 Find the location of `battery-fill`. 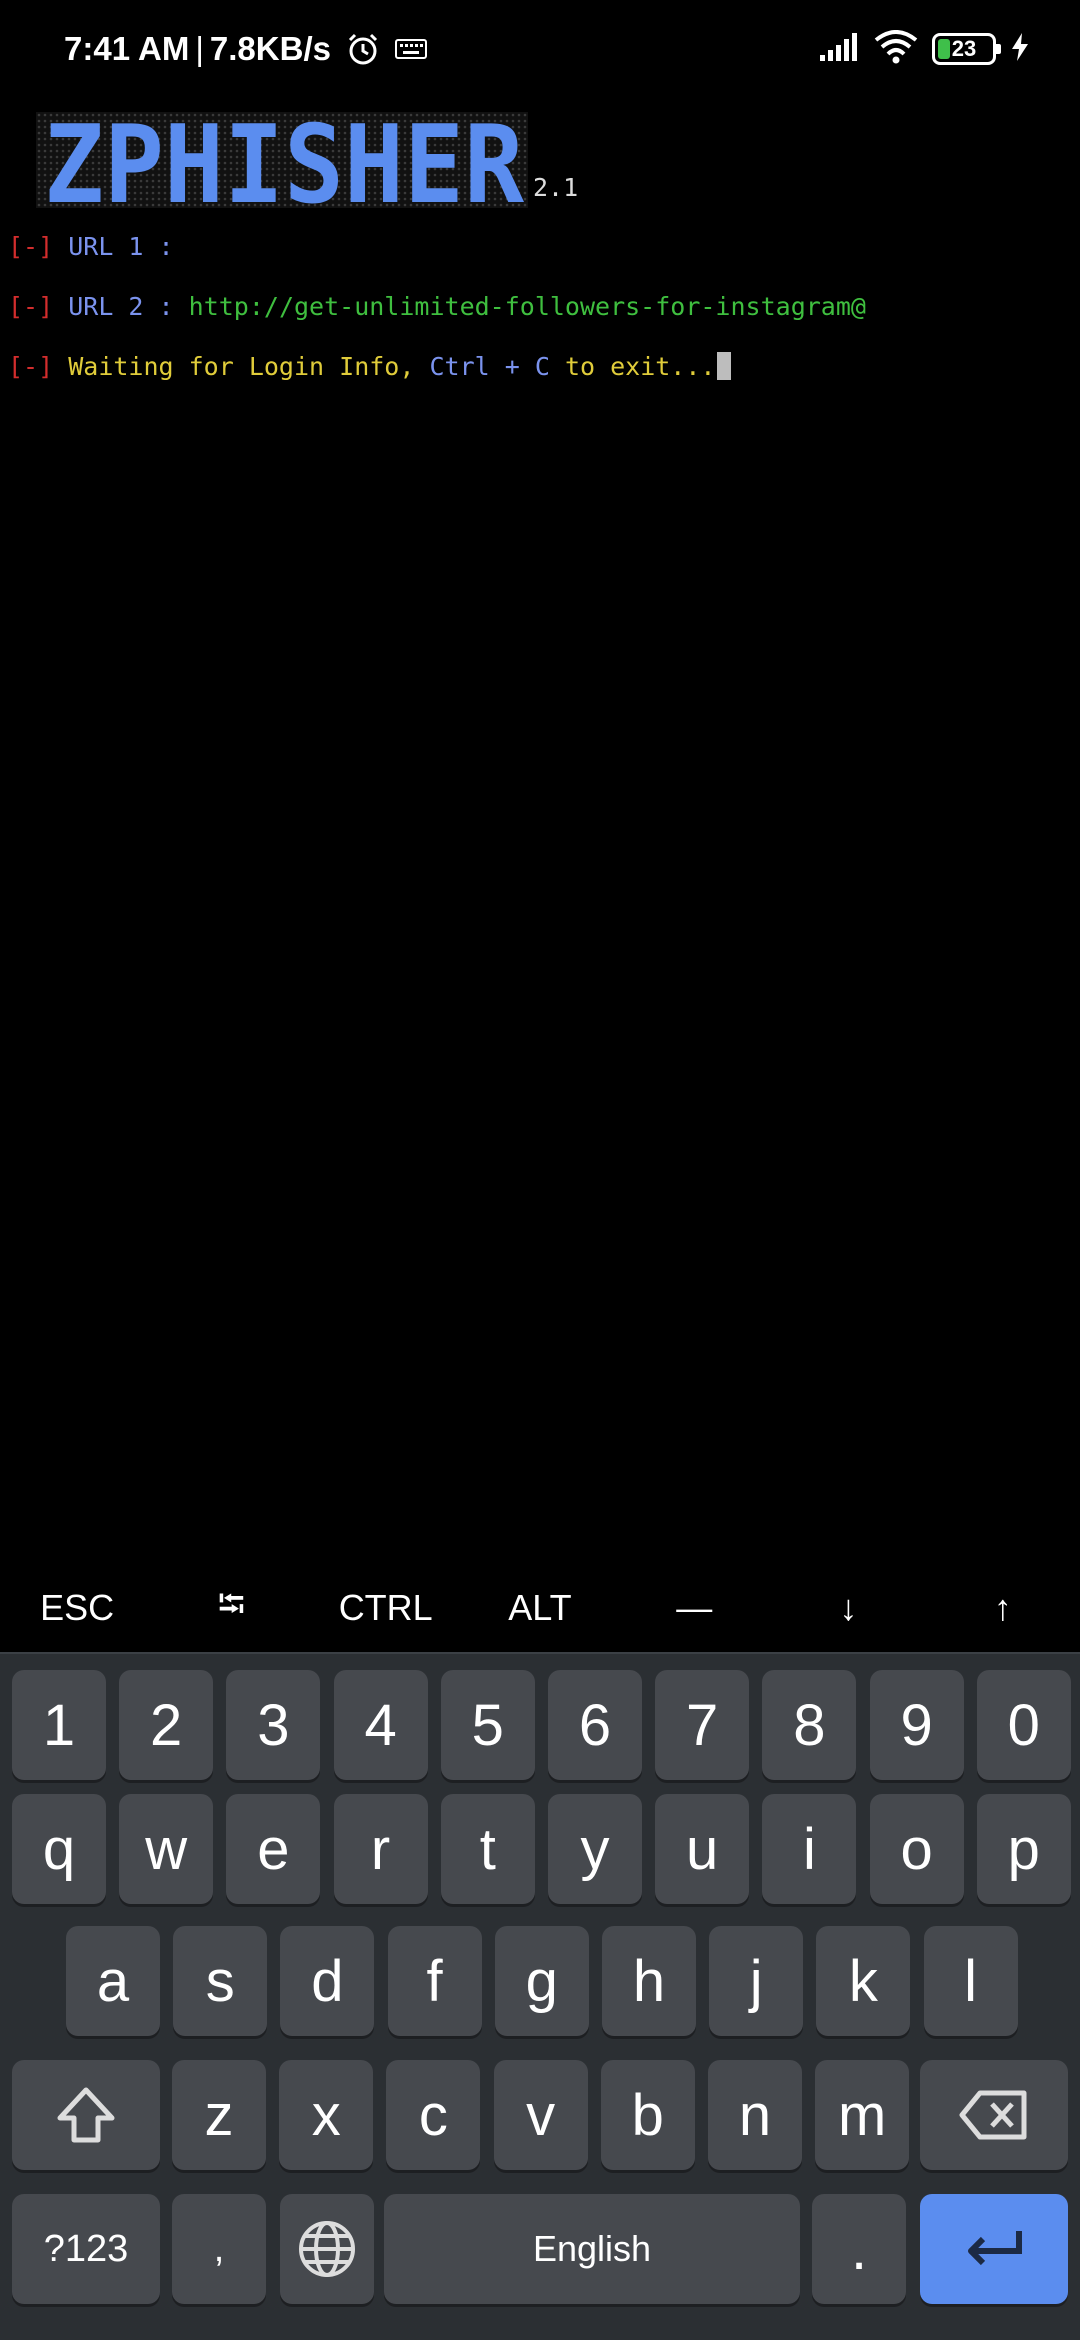

battery-fill is located at coordinates (944, 49).